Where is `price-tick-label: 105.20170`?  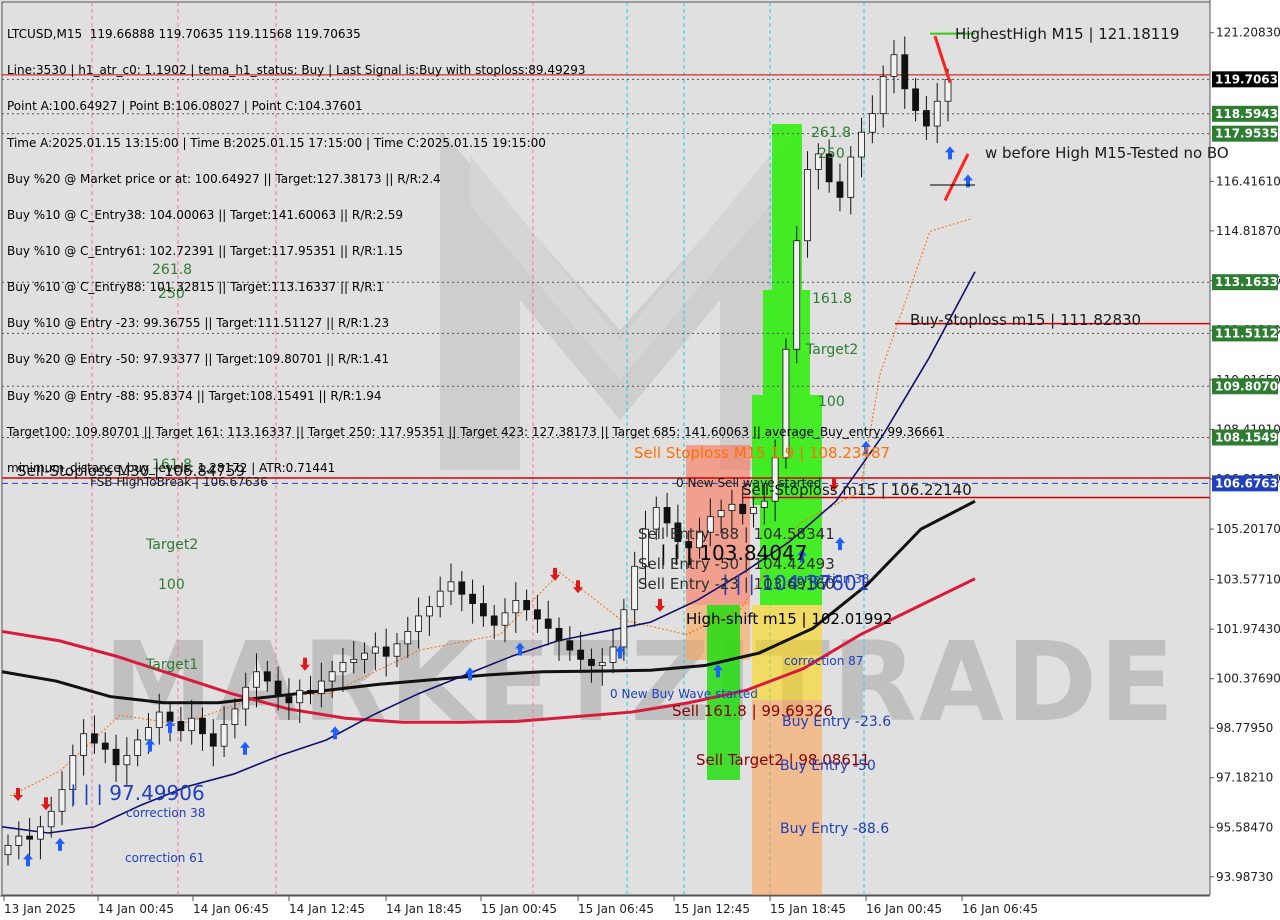
price-tick-label: 105.20170 is located at coordinates (1248, 529).